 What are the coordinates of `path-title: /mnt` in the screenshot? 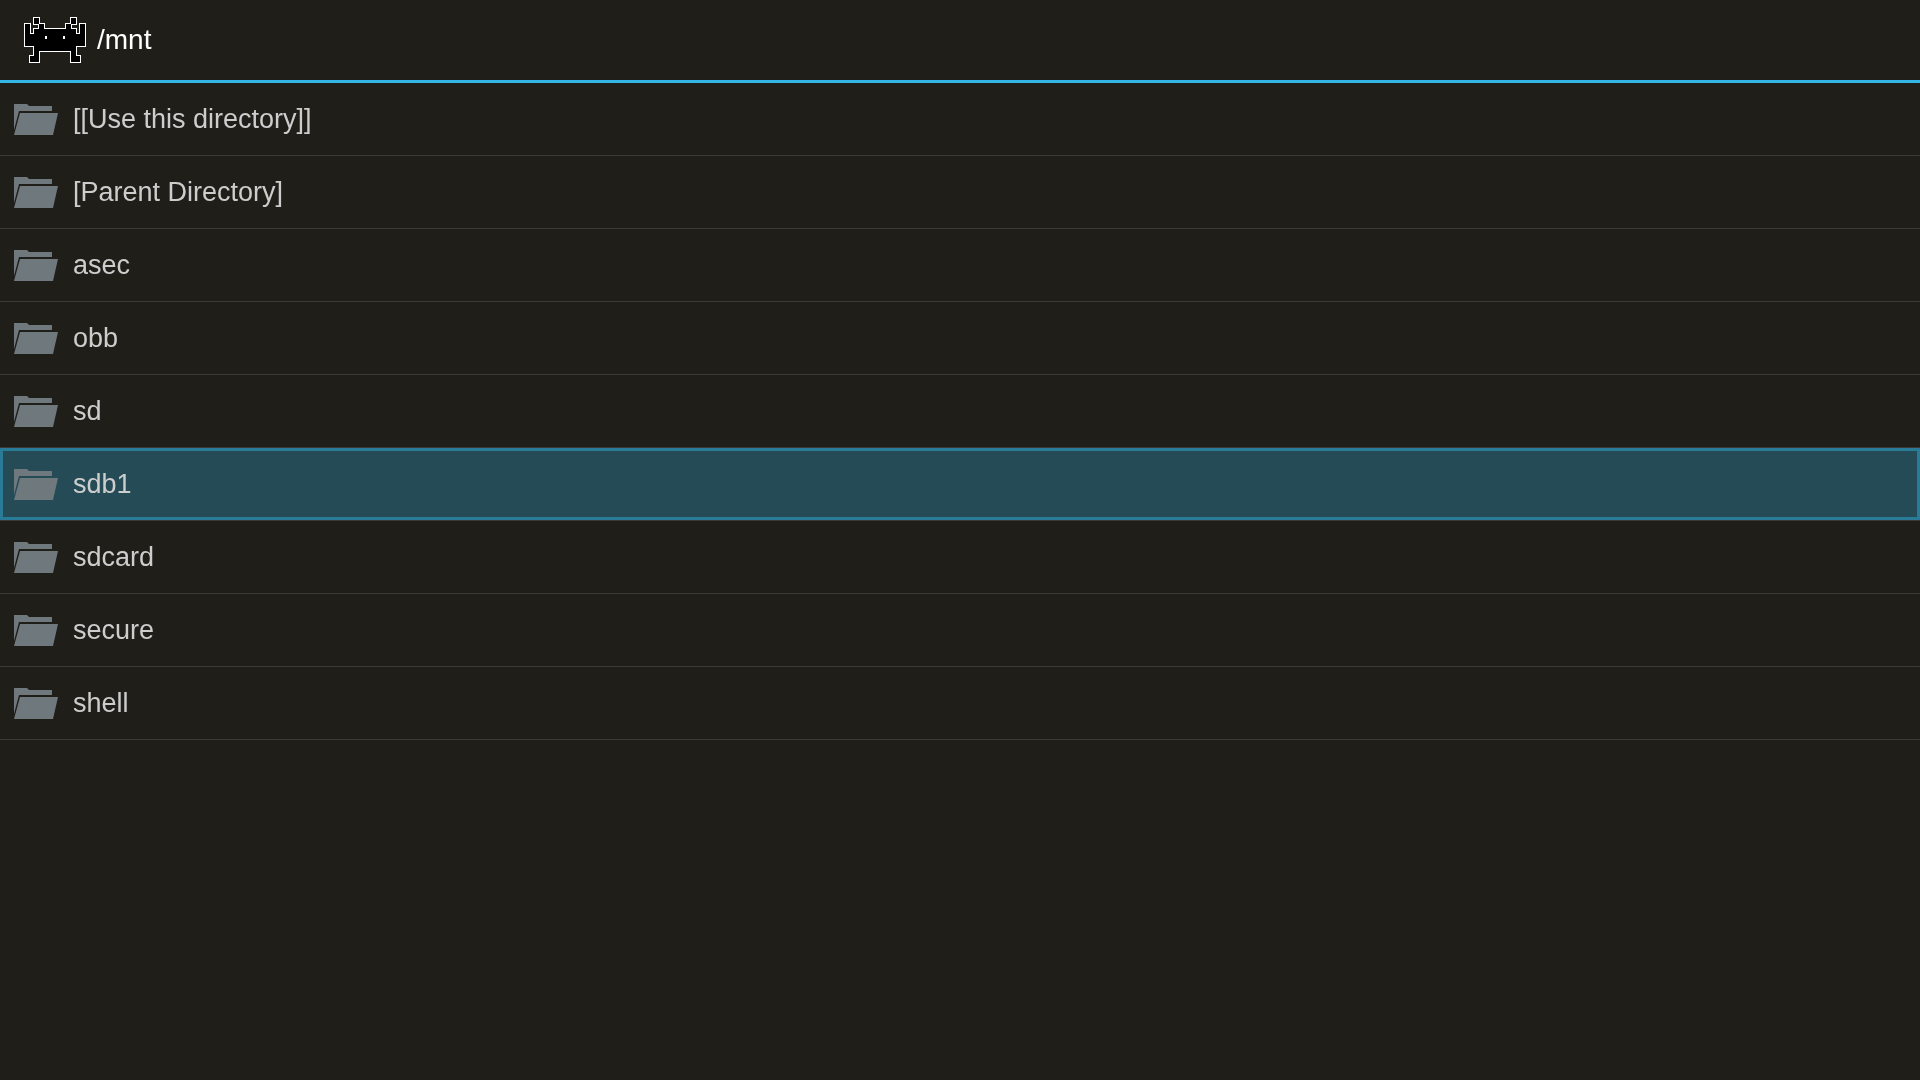 It's located at (124, 40).